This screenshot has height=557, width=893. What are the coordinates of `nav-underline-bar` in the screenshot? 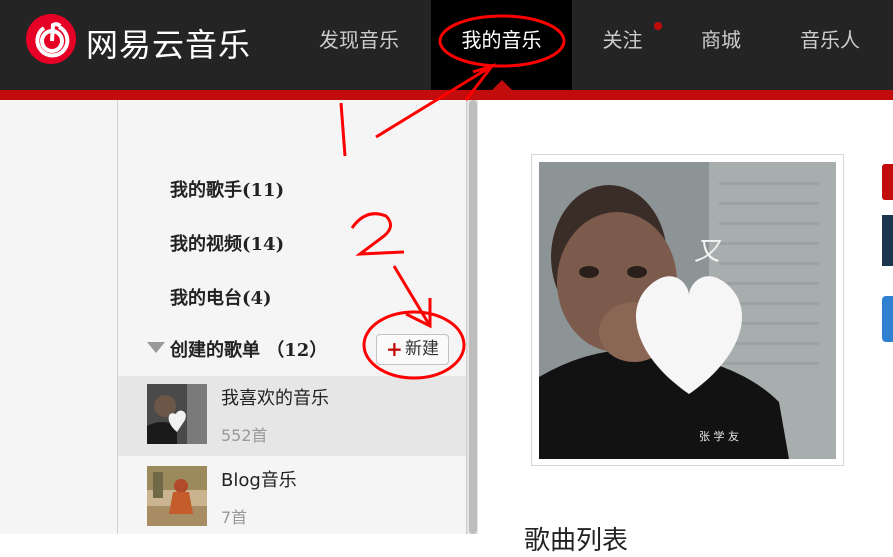 It's located at (446, 95).